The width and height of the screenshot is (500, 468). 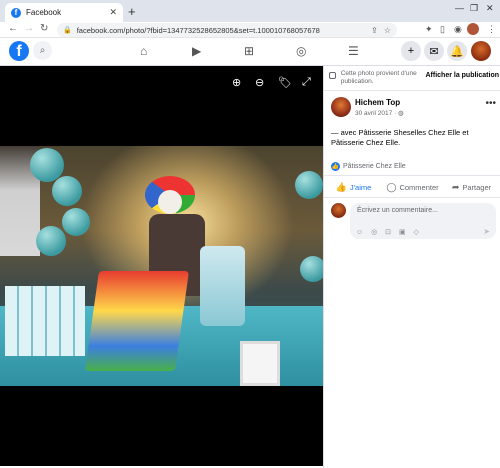 What do you see at coordinates (143, 51) in the screenshot?
I see `home-icon: ⌂` at bounding box center [143, 51].